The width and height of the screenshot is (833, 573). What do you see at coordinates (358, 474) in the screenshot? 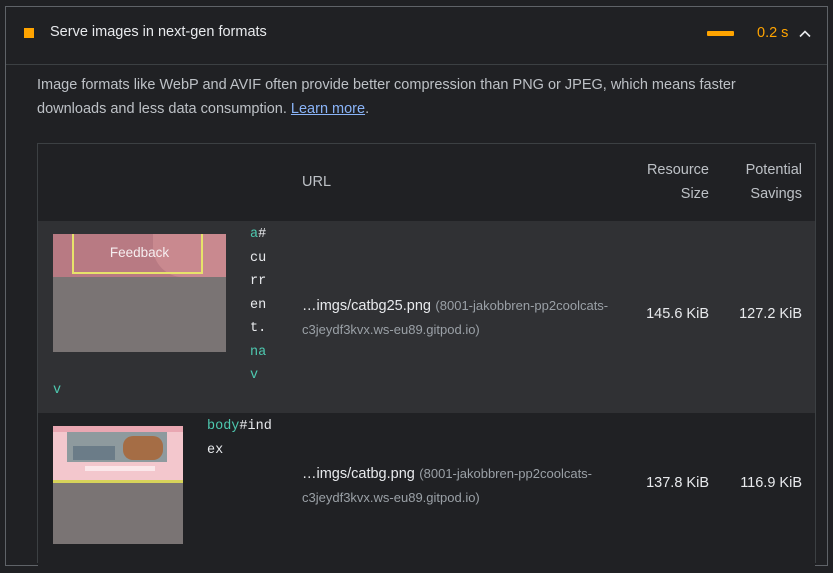
I see `url-path: …imgs/catbg.png` at bounding box center [358, 474].